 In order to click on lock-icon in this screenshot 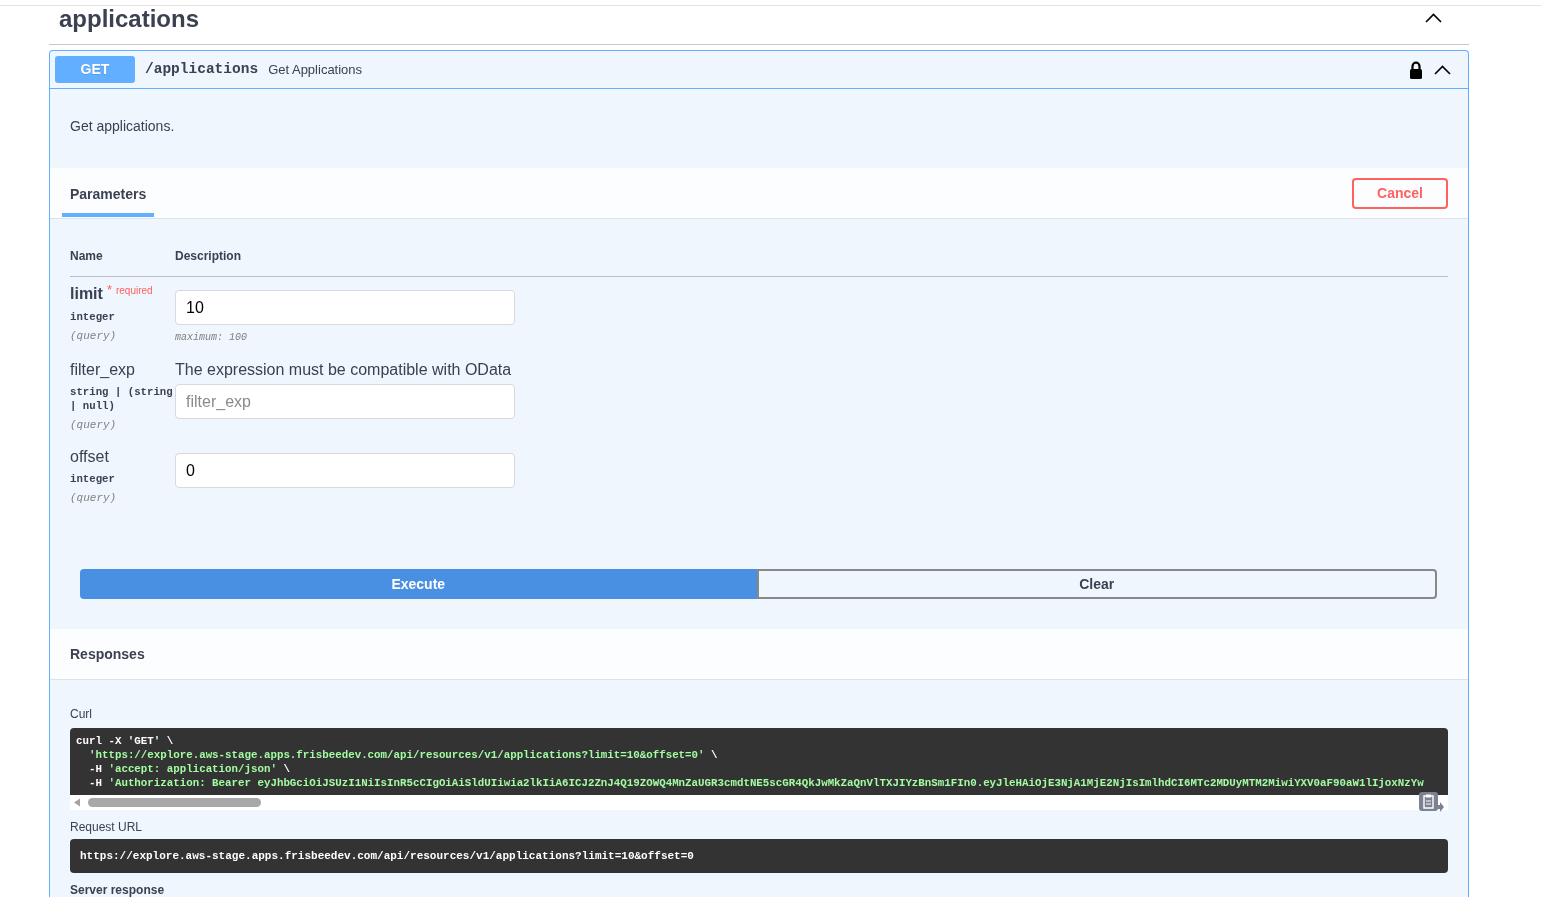, I will do `click(1416, 69)`.